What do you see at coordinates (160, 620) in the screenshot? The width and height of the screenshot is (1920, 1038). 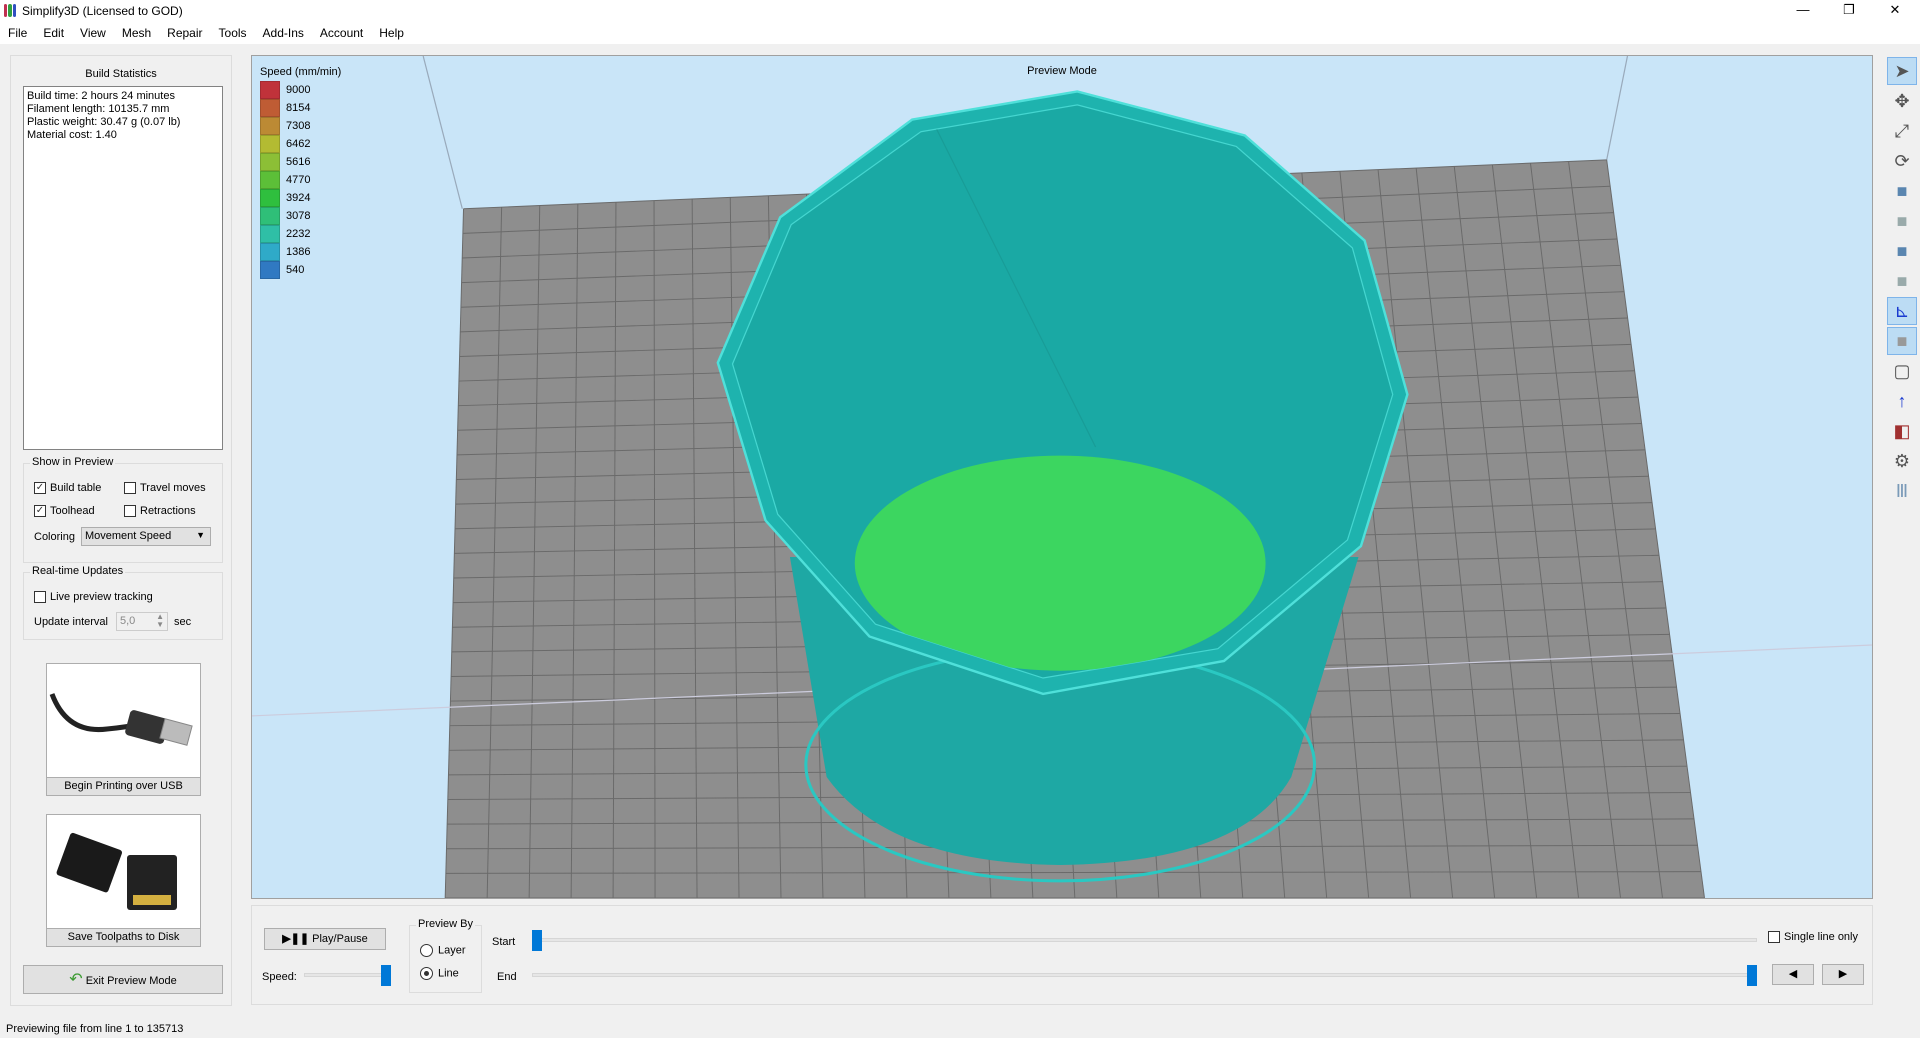 I see `spin-arrows-icon: ▲ ▼` at bounding box center [160, 620].